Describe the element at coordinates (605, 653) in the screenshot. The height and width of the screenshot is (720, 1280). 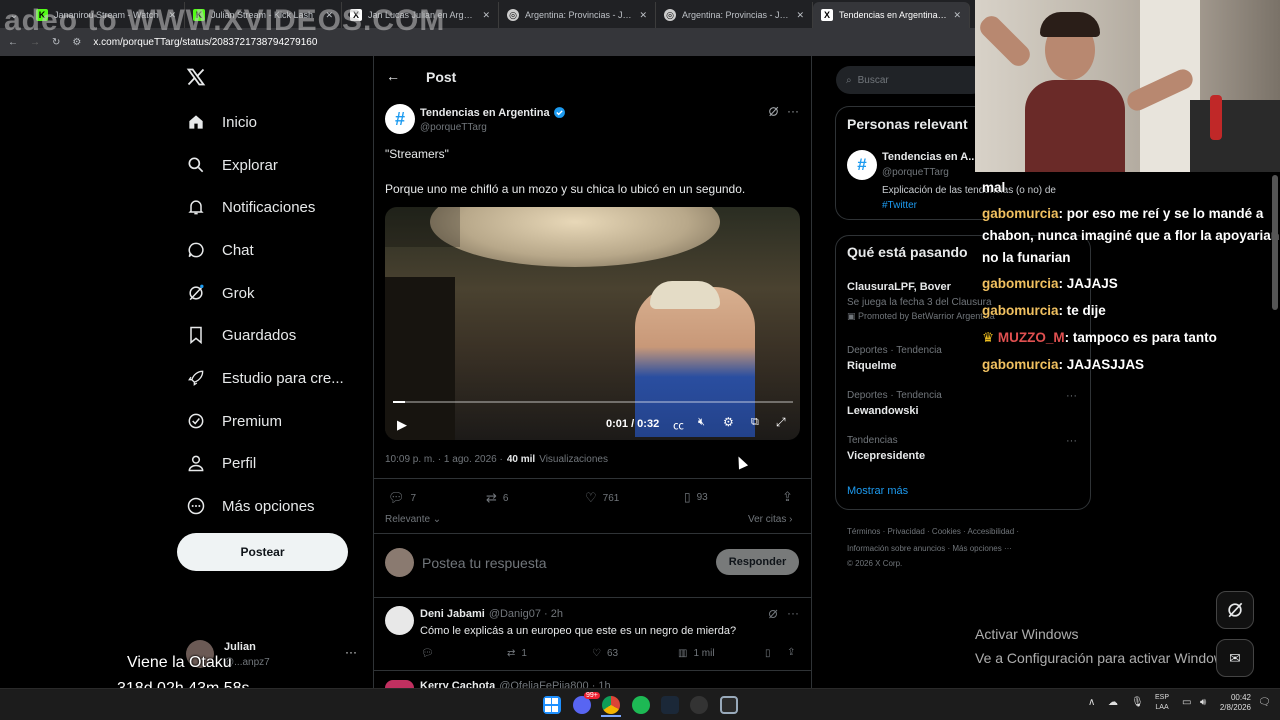
I see `reply-like-button: ♡ 63` at that location.